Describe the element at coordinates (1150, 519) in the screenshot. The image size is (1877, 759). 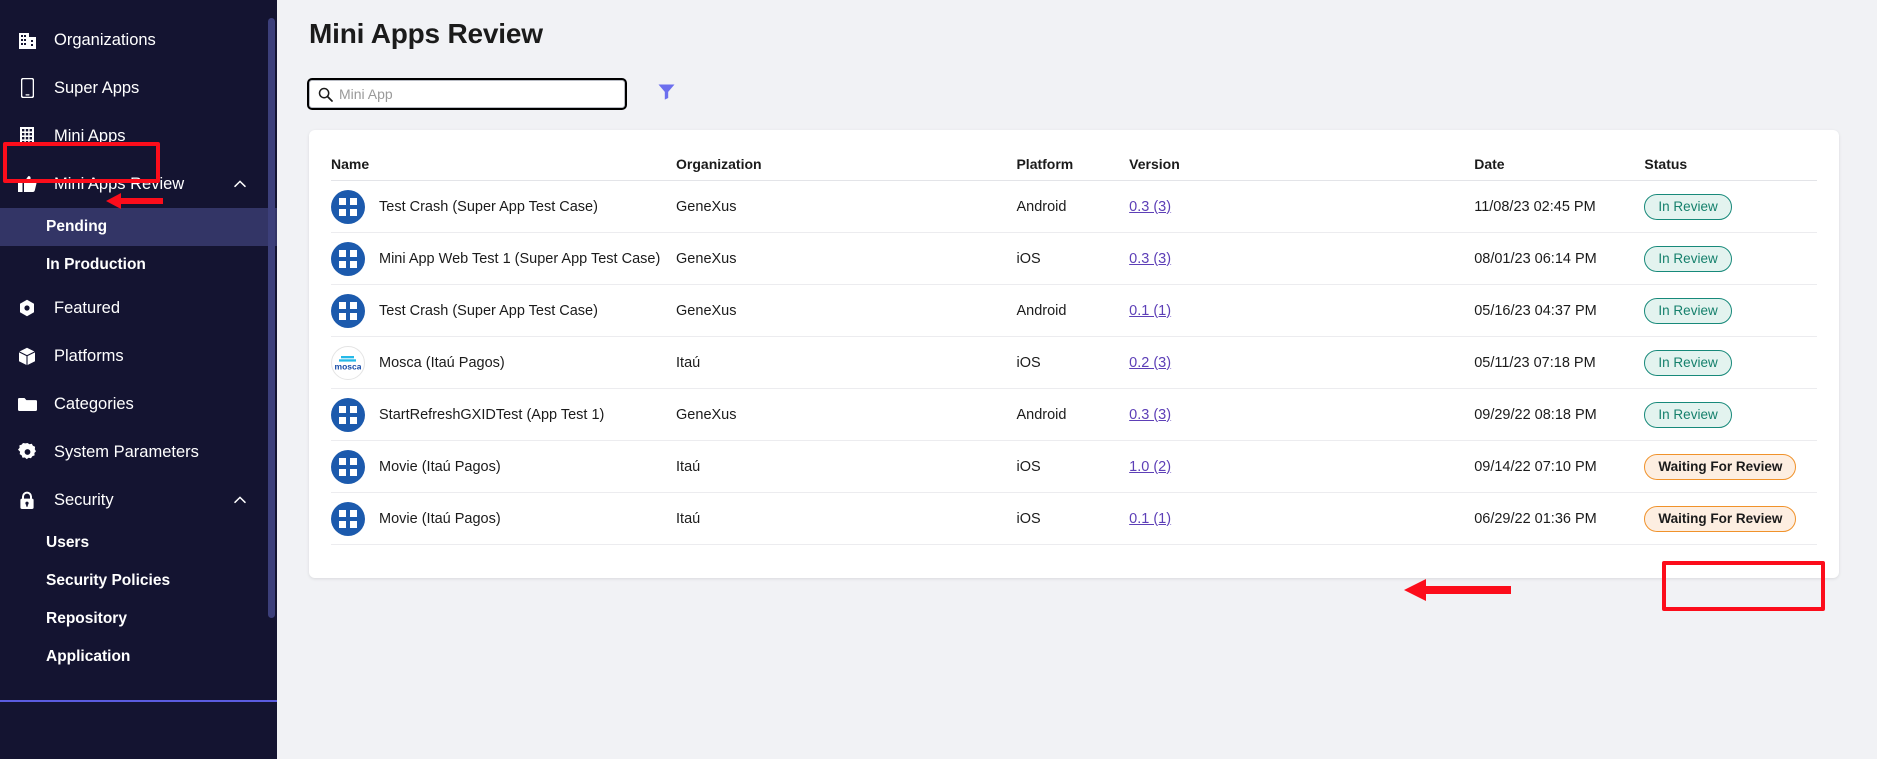
I see `version-link-row-7: 0.1 (1)` at that location.